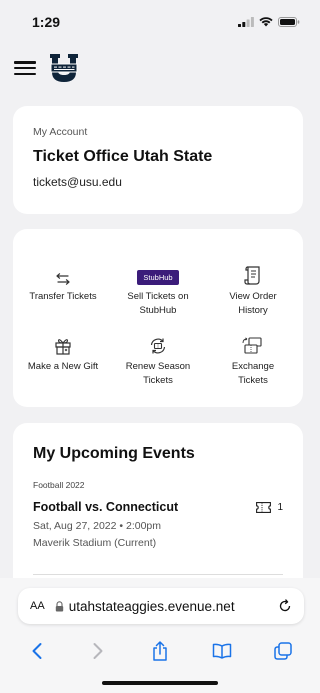 Image resolution: width=320 pixels, height=693 pixels. What do you see at coordinates (253, 358) in the screenshot?
I see `exchange-tickets-action: Exchange Tickets` at bounding box center [253, 358].